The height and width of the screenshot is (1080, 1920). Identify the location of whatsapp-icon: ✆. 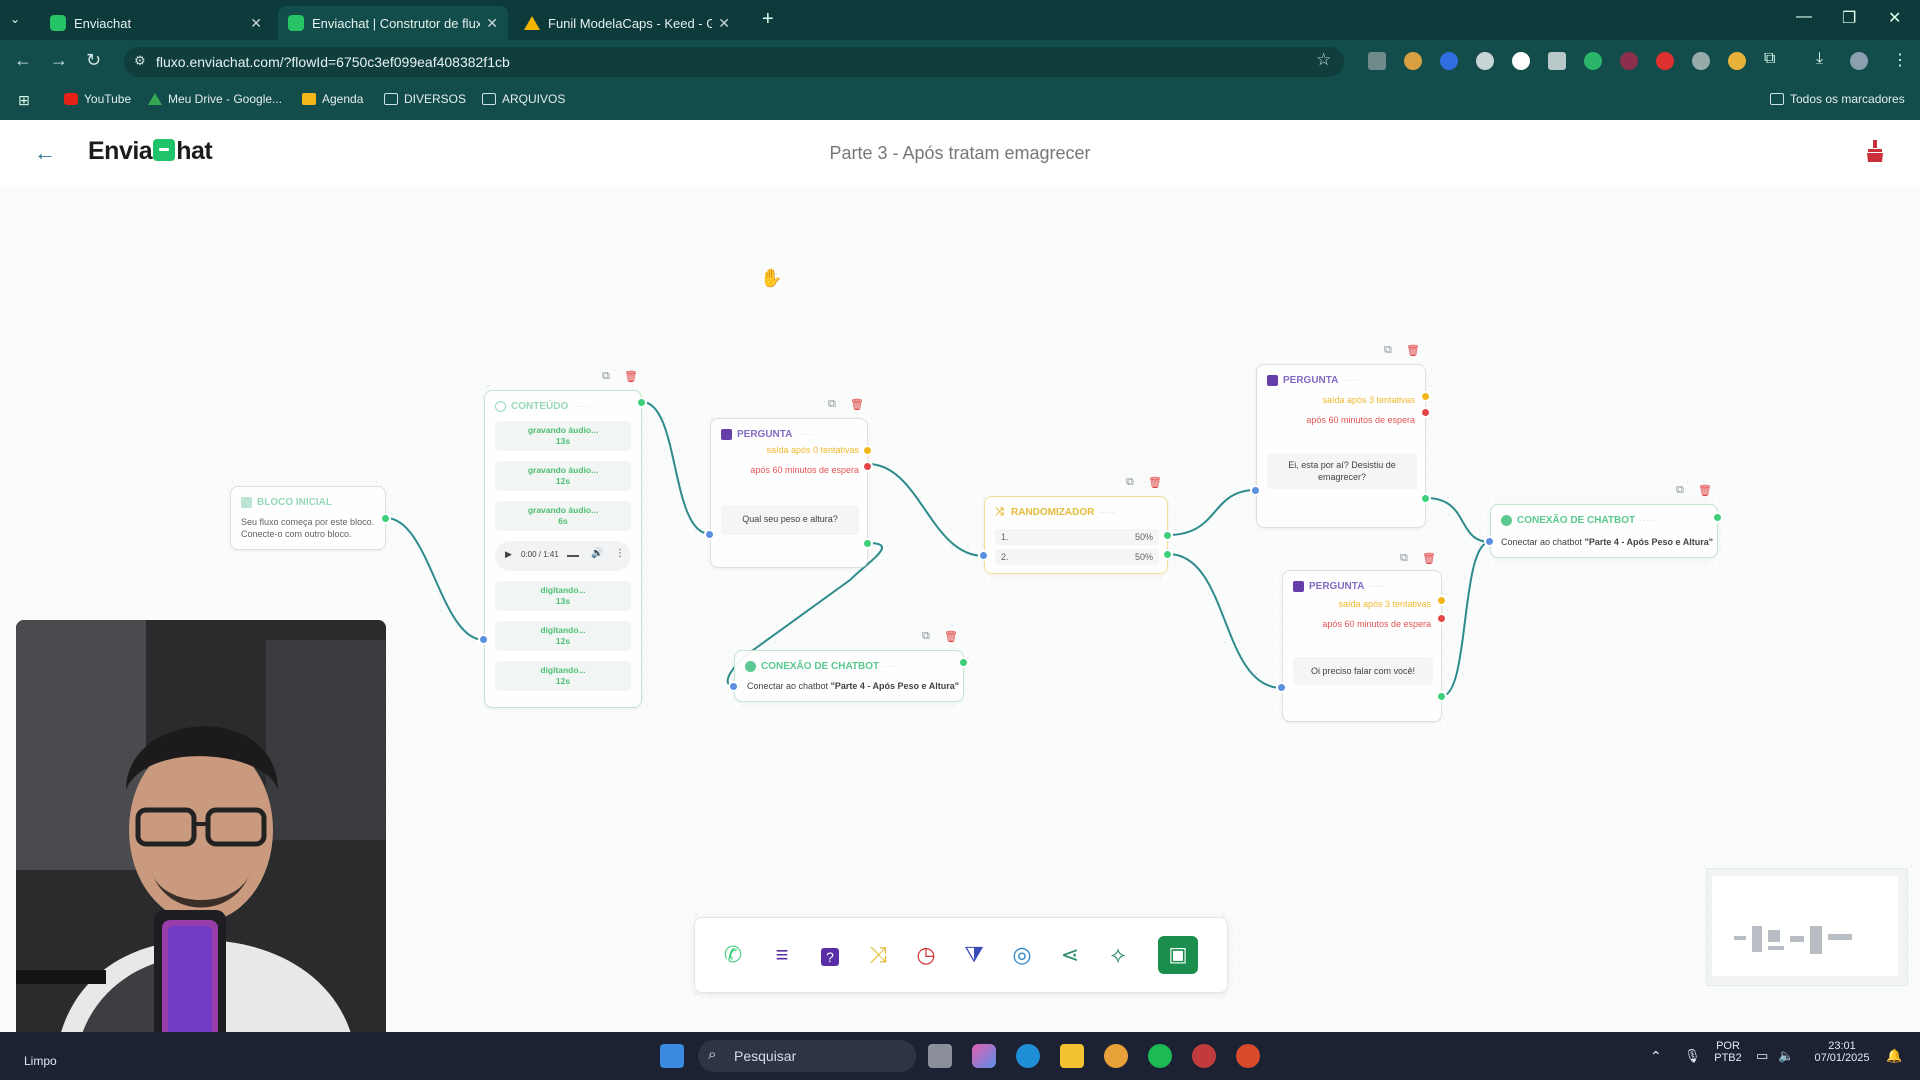
(733, 955).